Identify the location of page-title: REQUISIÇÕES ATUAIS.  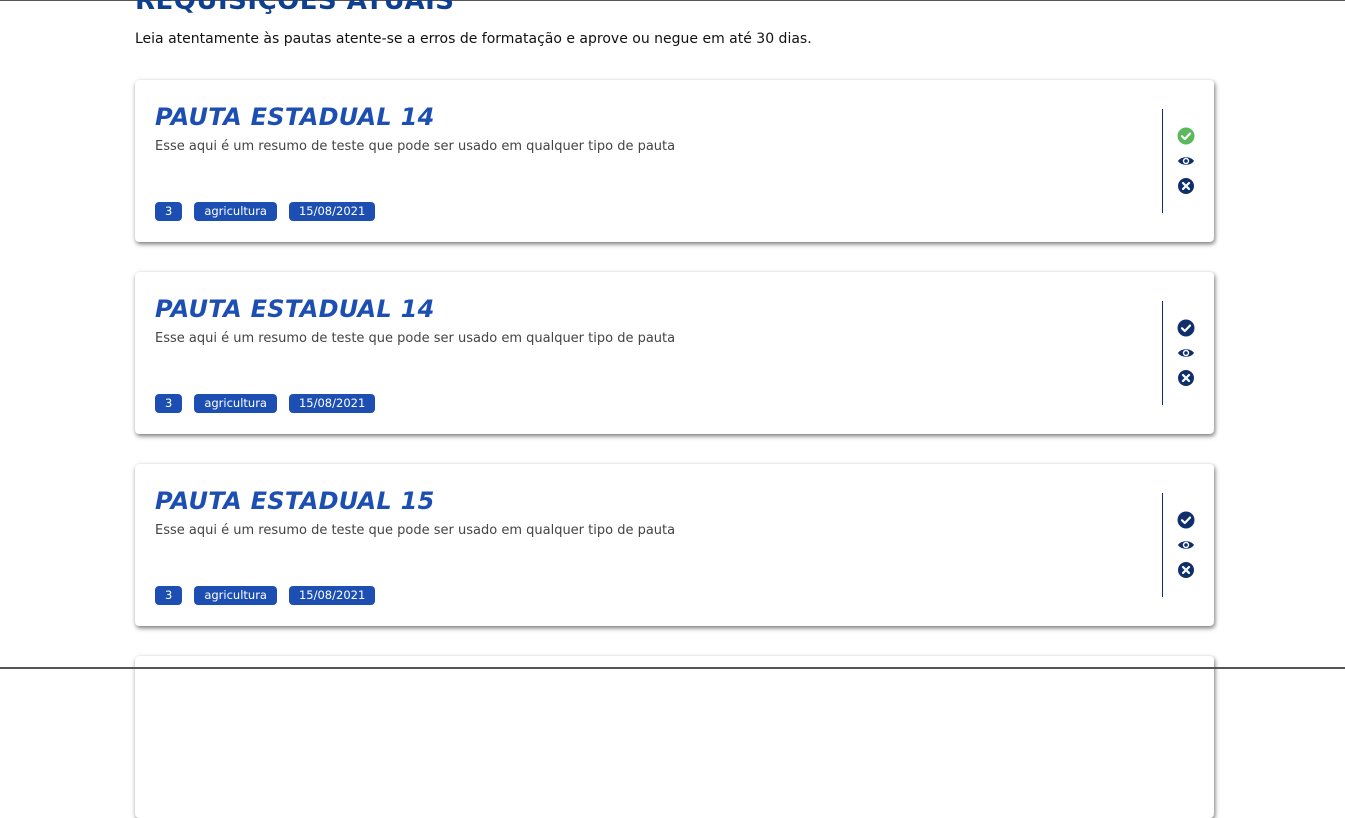
(295, 8).